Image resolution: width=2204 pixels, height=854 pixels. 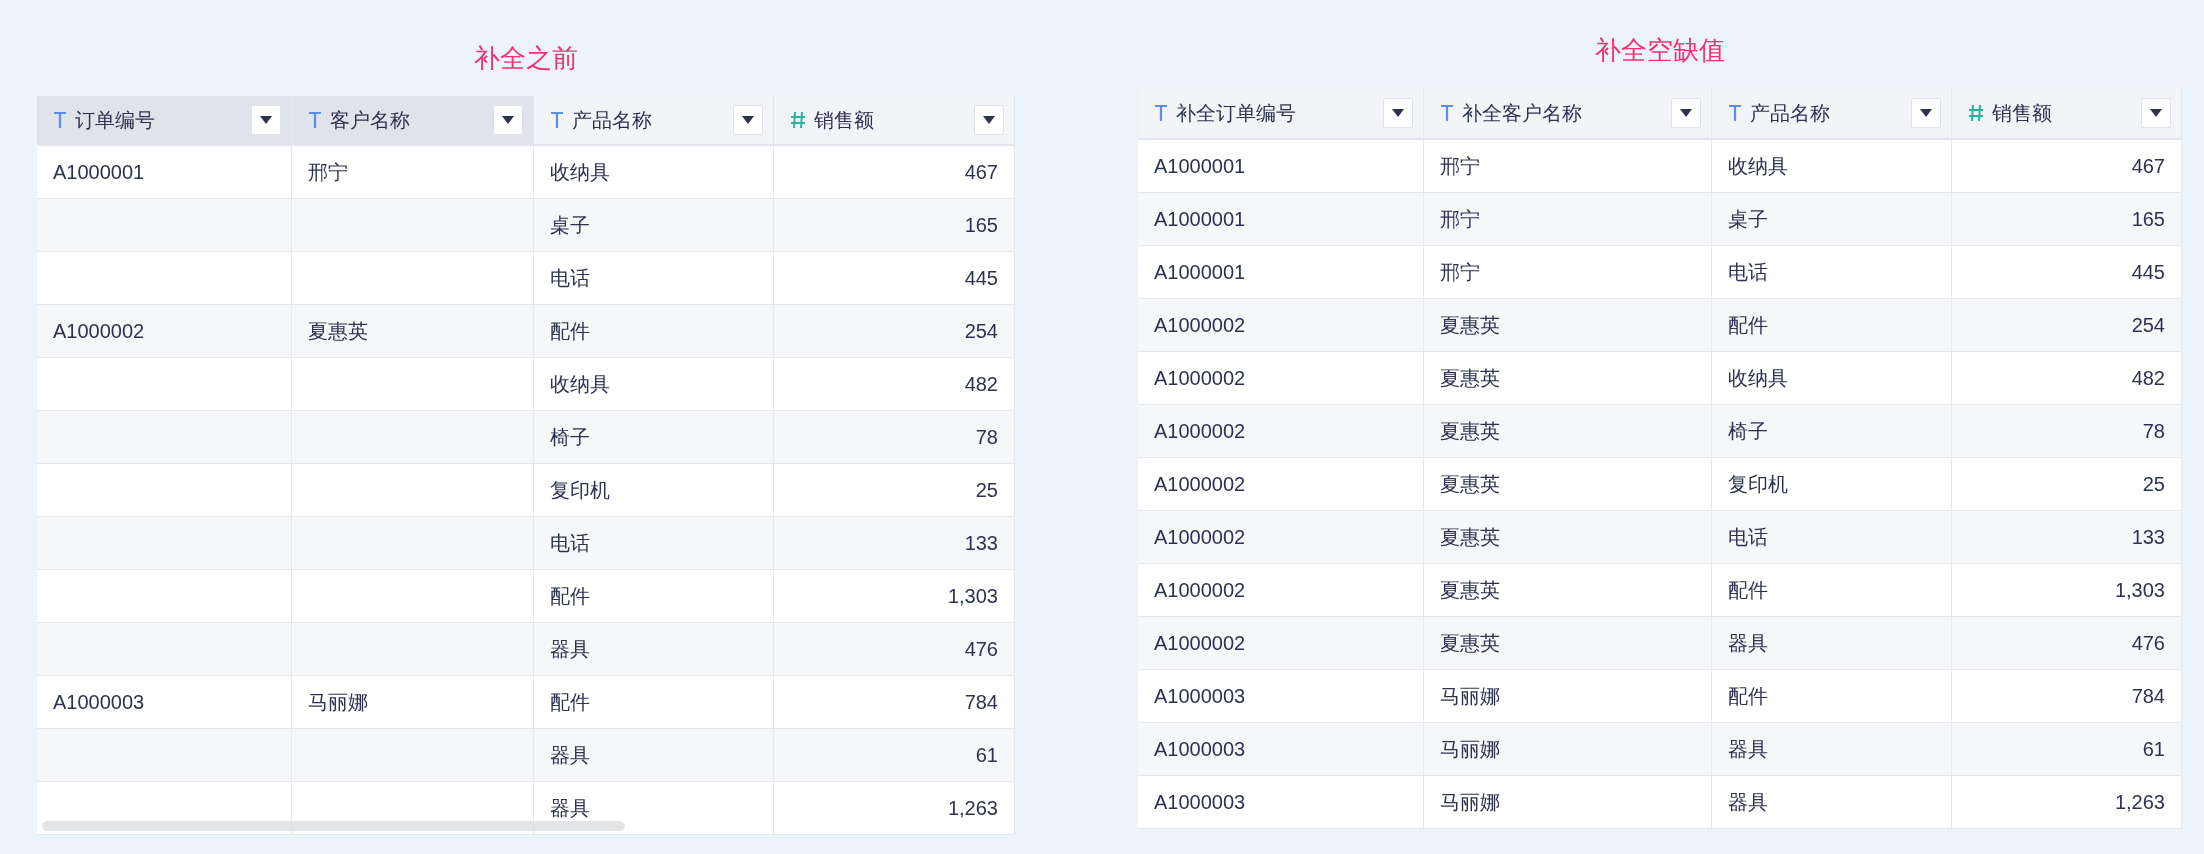 What do you see at coordinates (798, 120) in the screenshot?
I see `number-type-icon` at bounding box center [798, 120].